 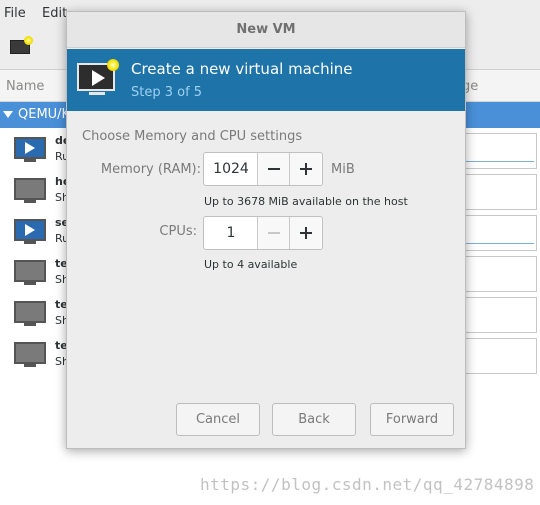 I want to click on cpus-increase-button, so click(x=305, y=233).